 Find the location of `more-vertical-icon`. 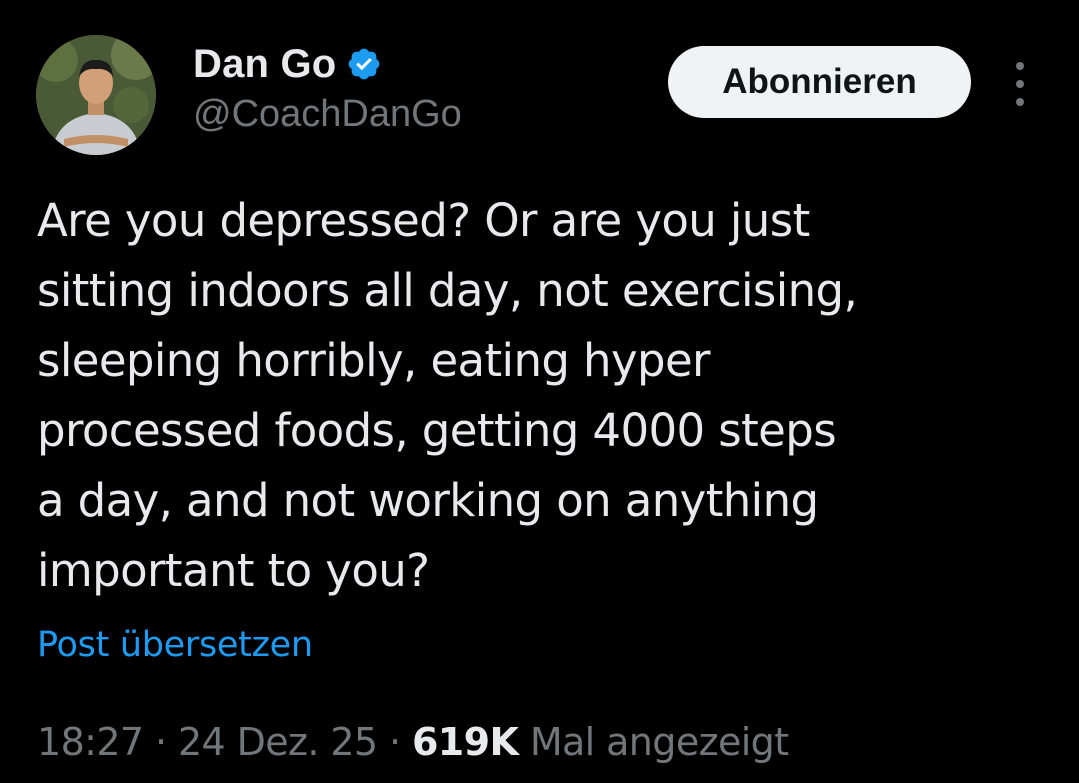

more-vertical-icon is located at coordinates (1020, 84).